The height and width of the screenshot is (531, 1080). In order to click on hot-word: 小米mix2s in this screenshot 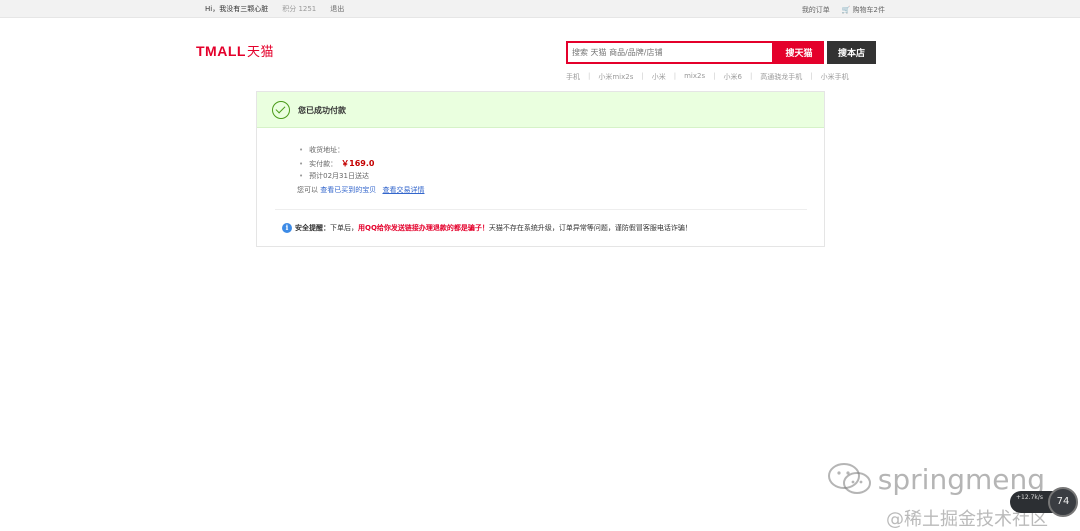, I will do `click(615, 77)`.